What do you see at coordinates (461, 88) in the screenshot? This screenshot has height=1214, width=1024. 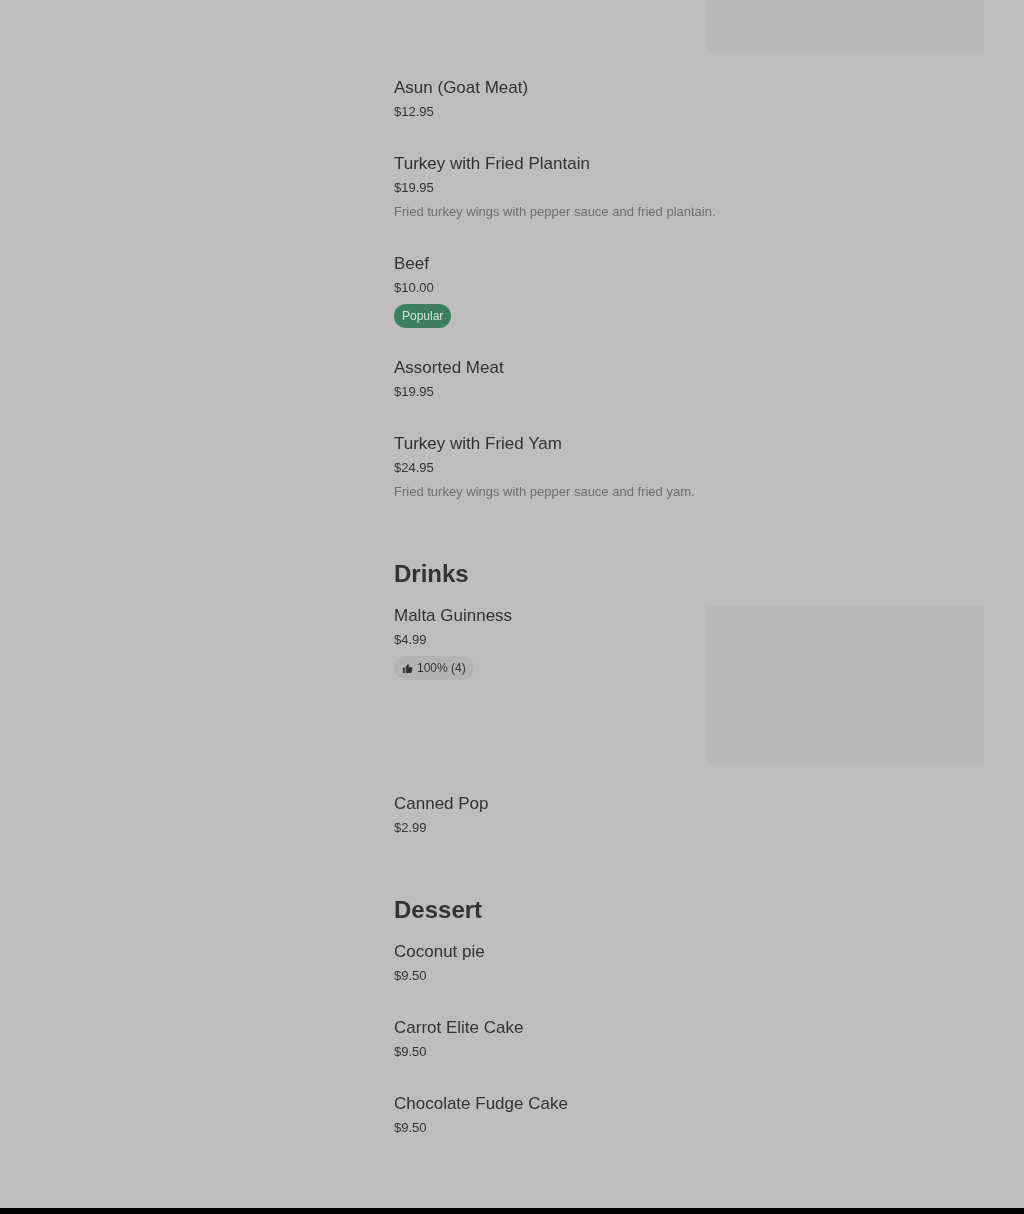 I see `item-name: Asun (Goat Meat)` at bounding box center [461, 88].